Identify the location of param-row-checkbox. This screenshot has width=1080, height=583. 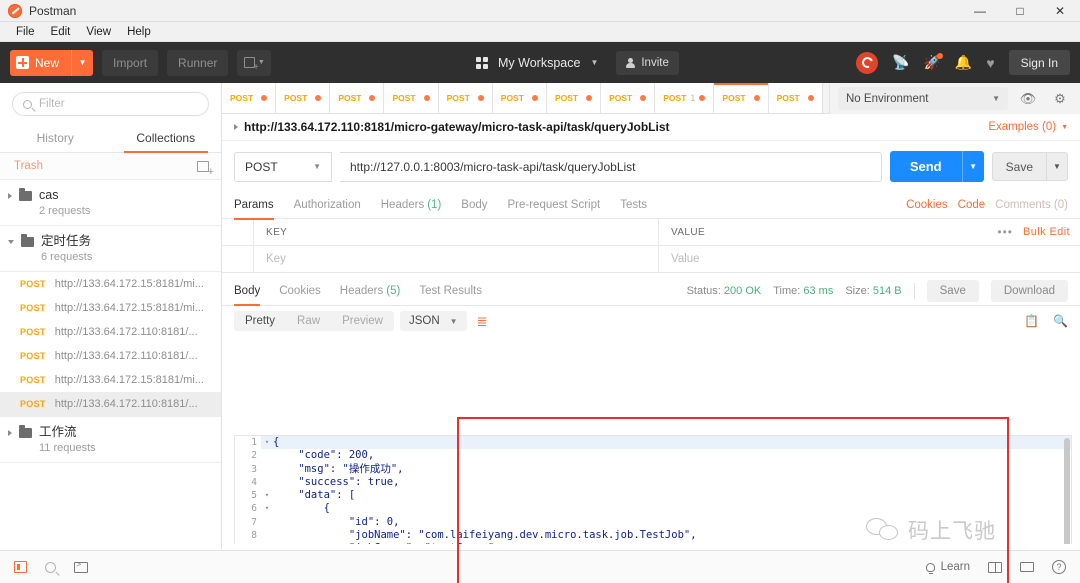
(238, 259).